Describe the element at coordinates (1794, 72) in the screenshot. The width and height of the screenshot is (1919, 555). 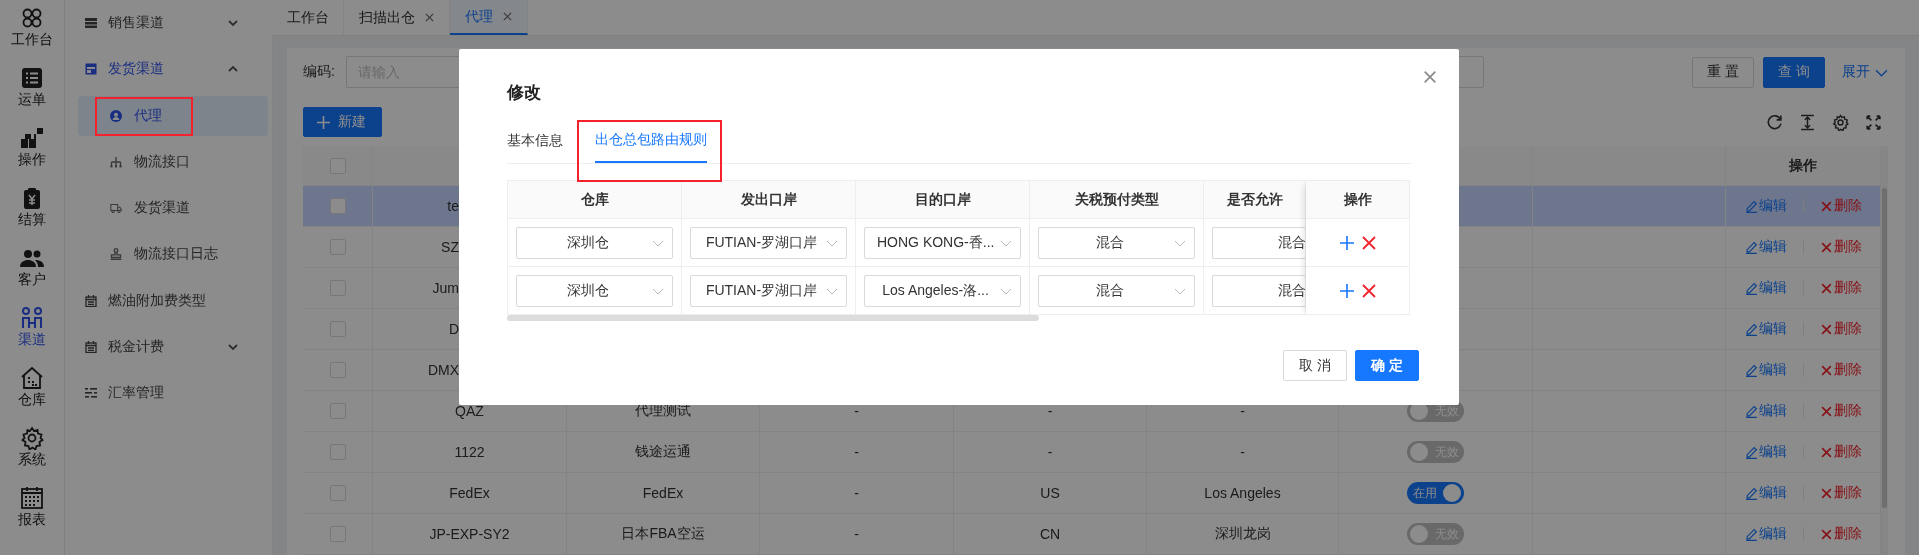
I see `search-button: 查 询` at that location.